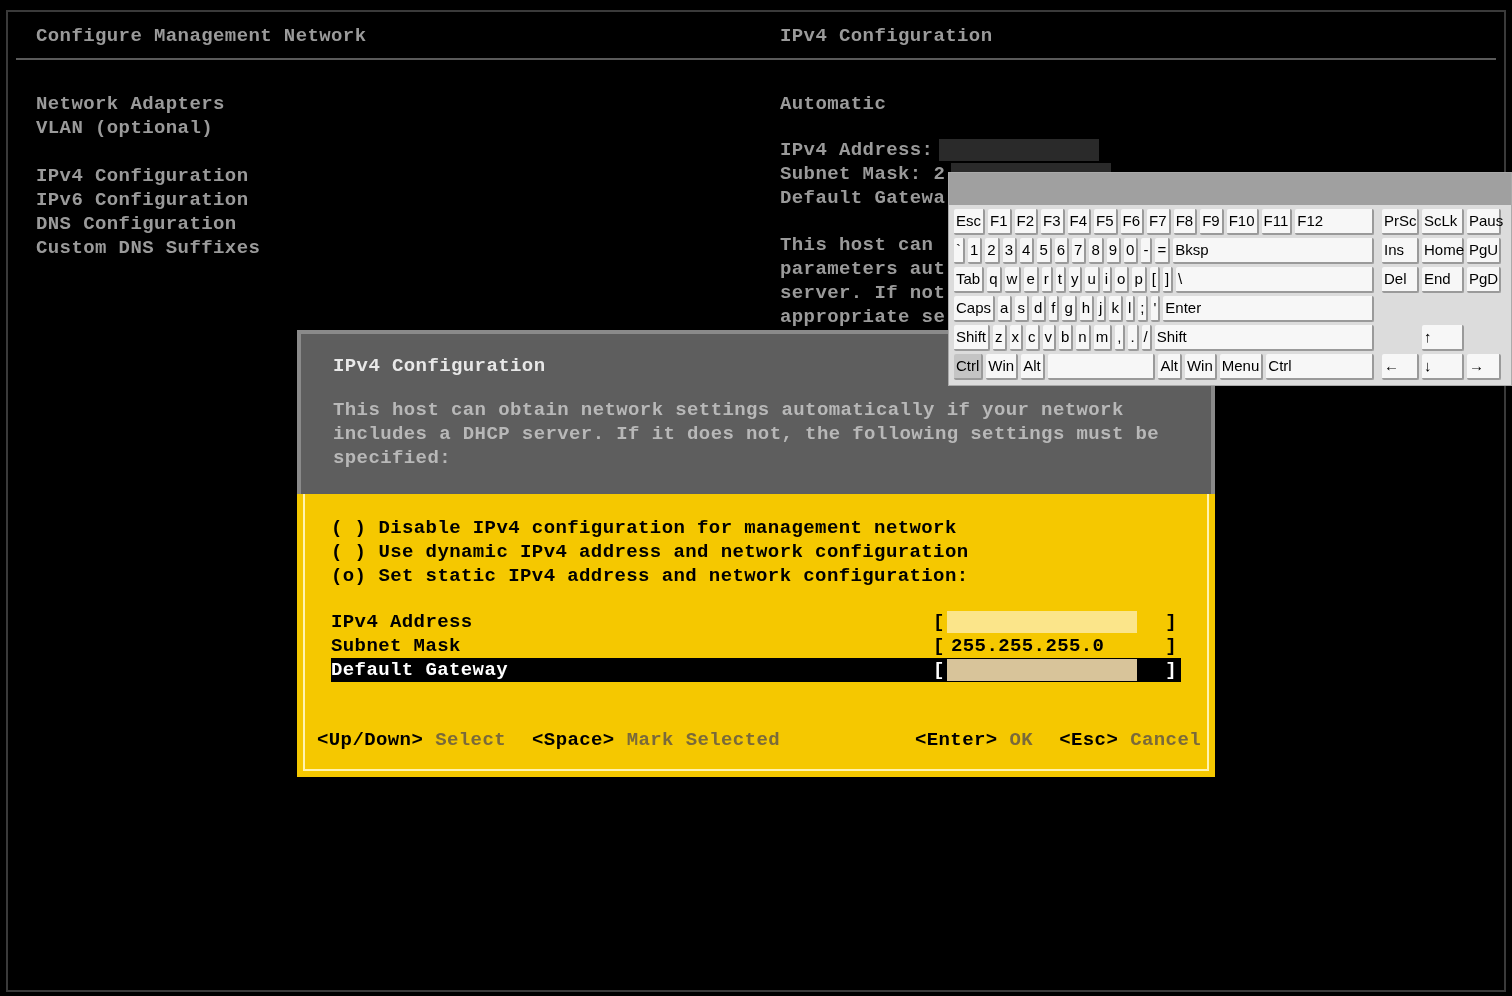 The height and width of the screenshot is (996, 1512). Describe the element at coordinates (1026, 222) in the screenshot. I see `keyboard-key: F2` at that location.